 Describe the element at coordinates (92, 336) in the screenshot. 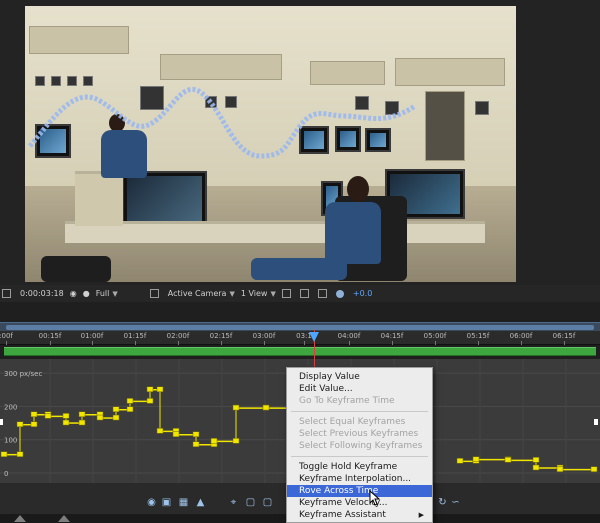

I see `ruler-tick-label: 01:00f` at that location.